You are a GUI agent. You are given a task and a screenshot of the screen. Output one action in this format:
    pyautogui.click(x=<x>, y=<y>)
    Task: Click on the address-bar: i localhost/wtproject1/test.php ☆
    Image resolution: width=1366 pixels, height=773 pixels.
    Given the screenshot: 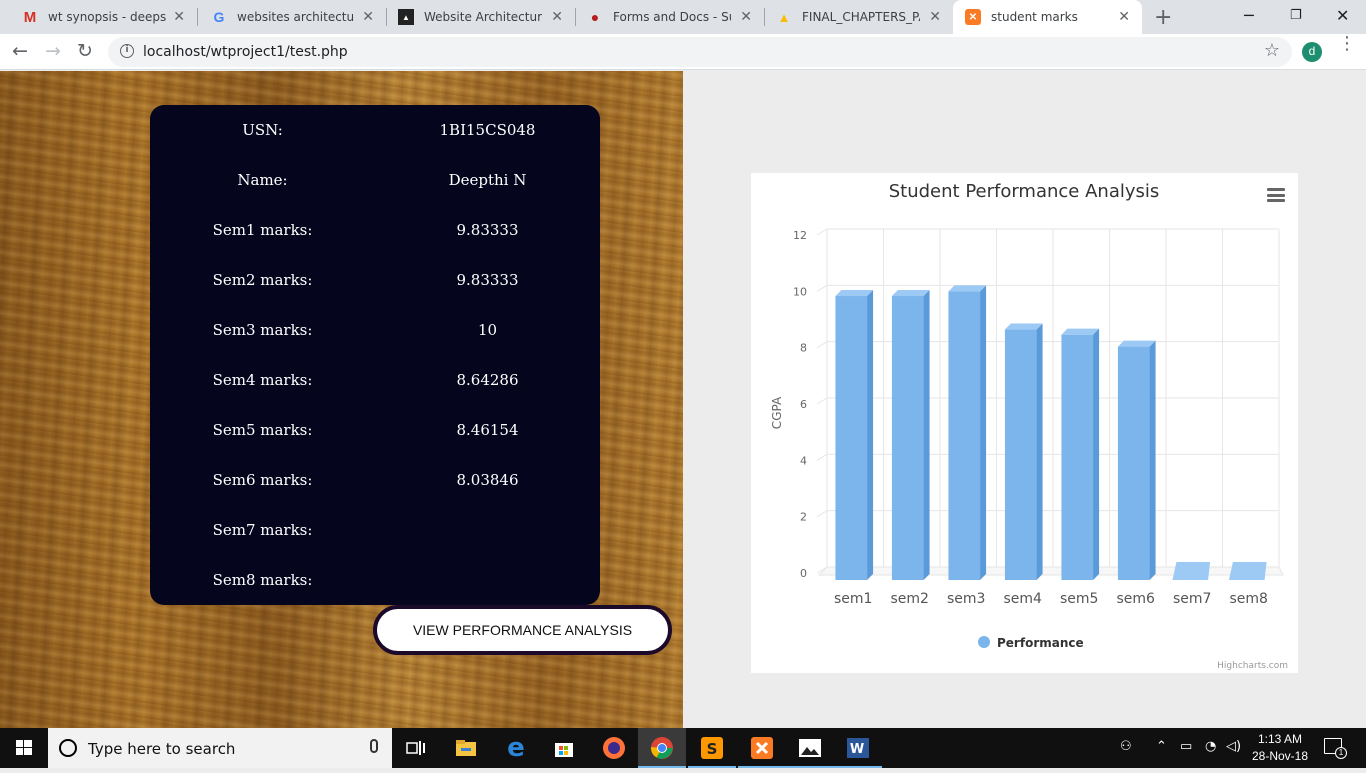 What is the action you would take?
    pyautogui.click(x=700, y=52)
    